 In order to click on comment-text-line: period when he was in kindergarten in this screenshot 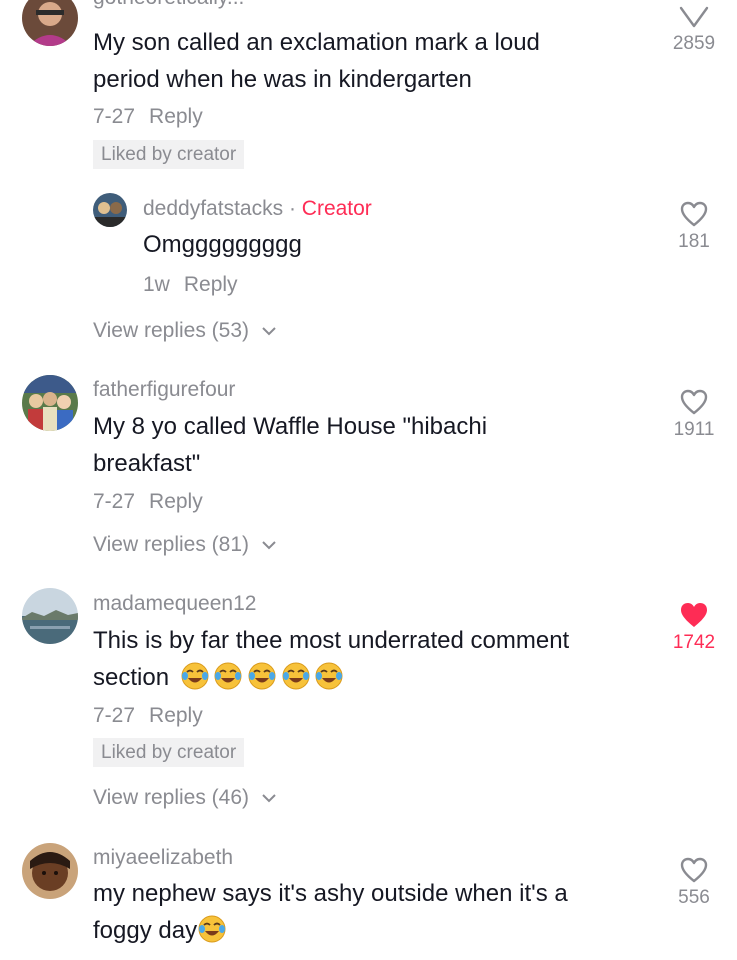, I will do `click(282, 79)`.